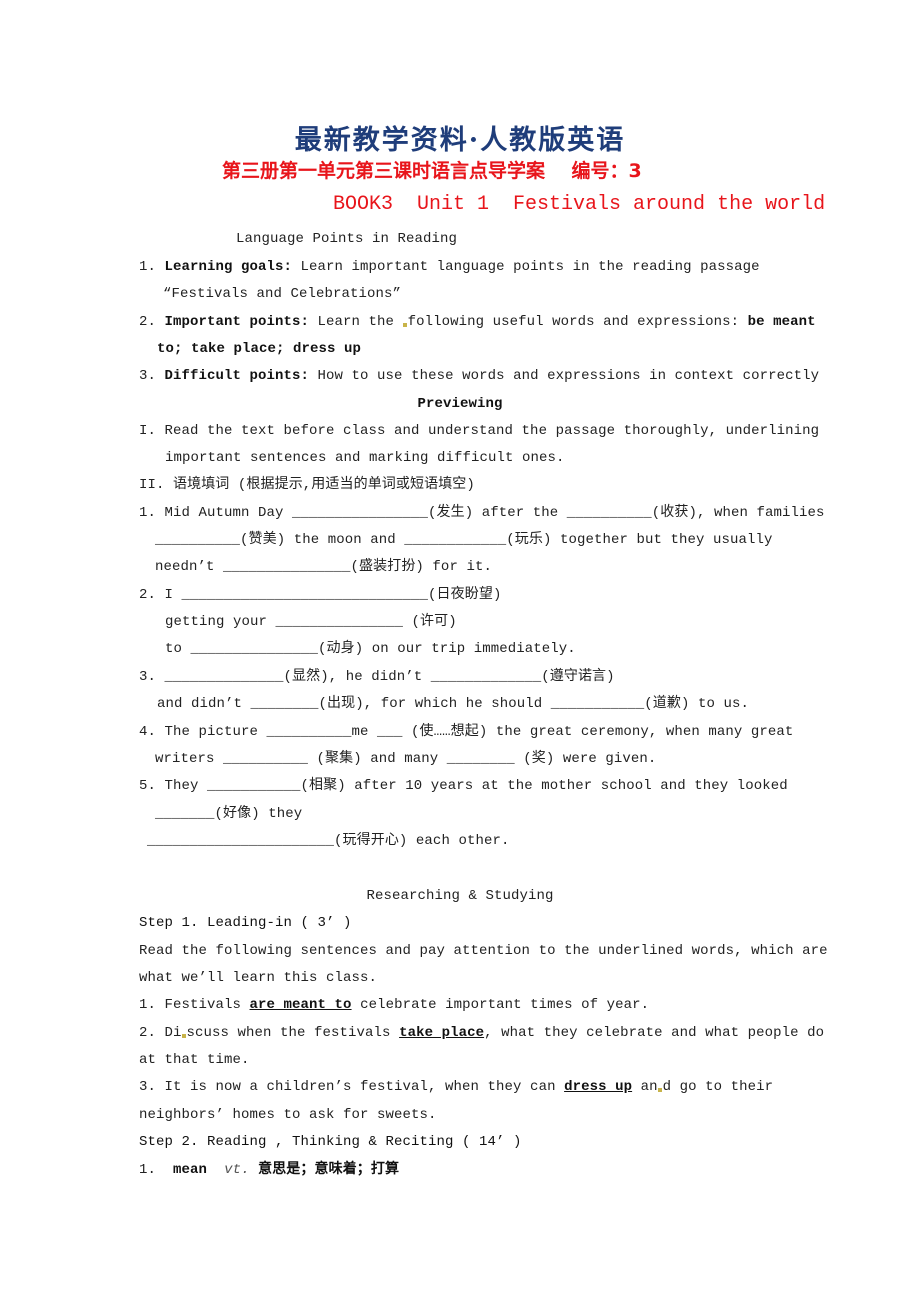 This screenshot has width=920, height=1302. I want to click on exercise-line: needn’t _______________(盛装打扮) for it., so click(323, 567).